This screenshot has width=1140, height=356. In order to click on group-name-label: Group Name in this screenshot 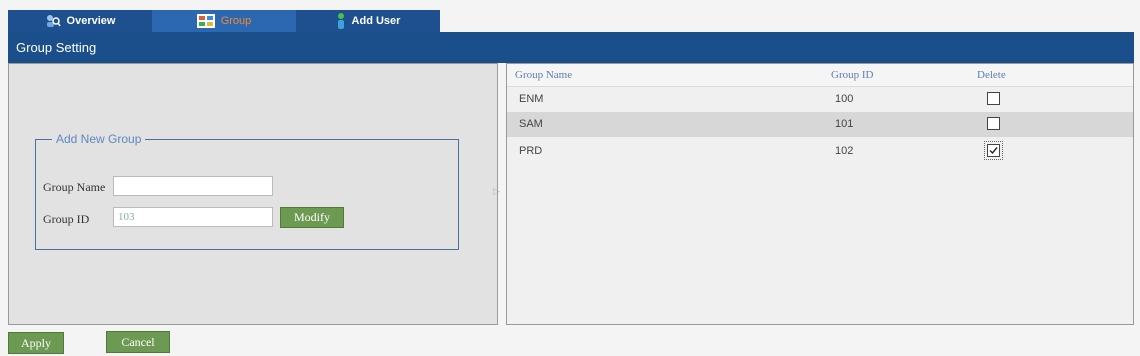, I will do `click(74, 187)`.